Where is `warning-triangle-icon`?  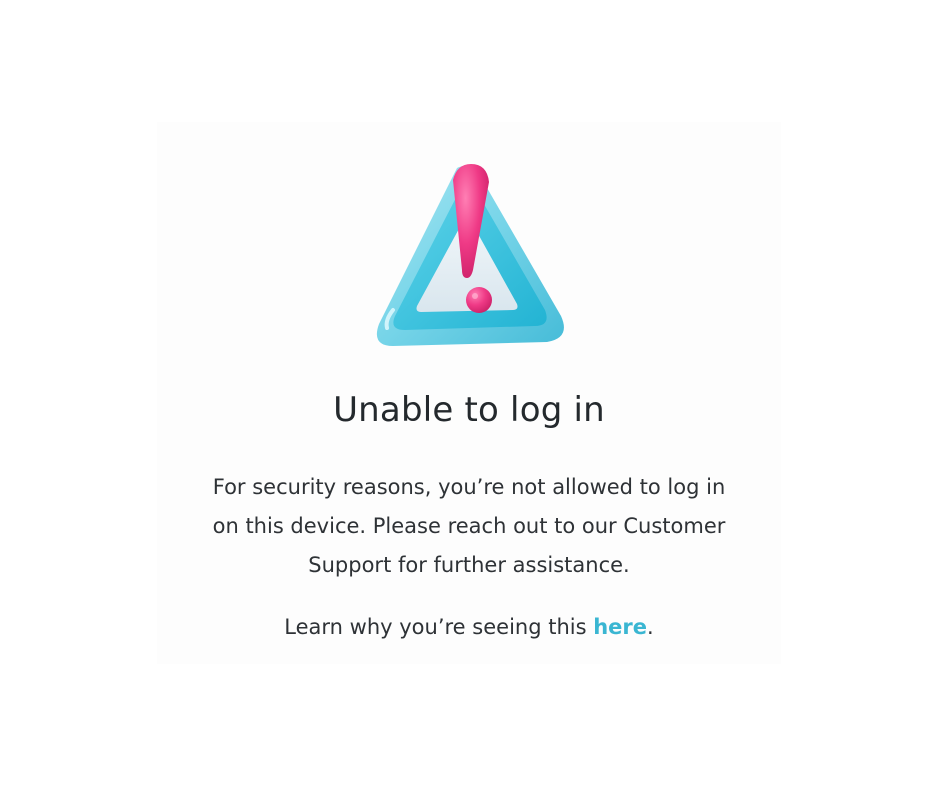
warning-triangle-icon is located at coordinates (470, 255).